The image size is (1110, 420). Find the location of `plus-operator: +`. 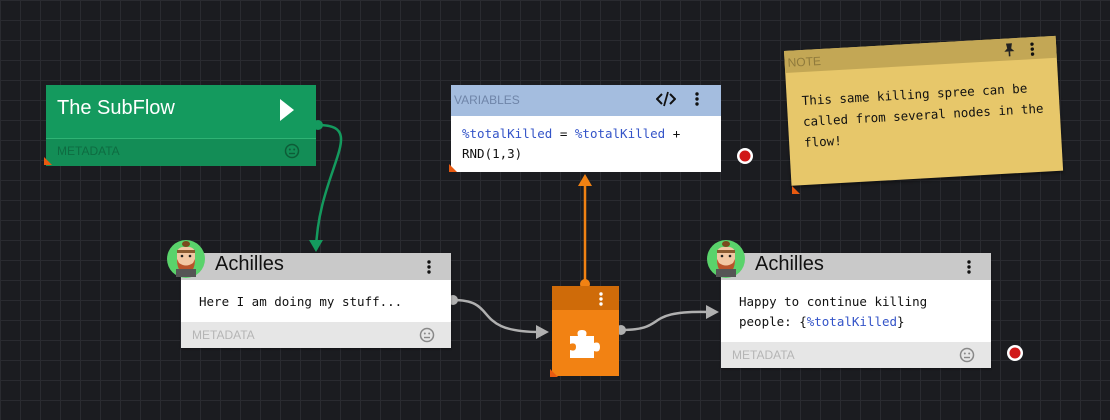

plus-operator: + is located at coordinates (673, 133).